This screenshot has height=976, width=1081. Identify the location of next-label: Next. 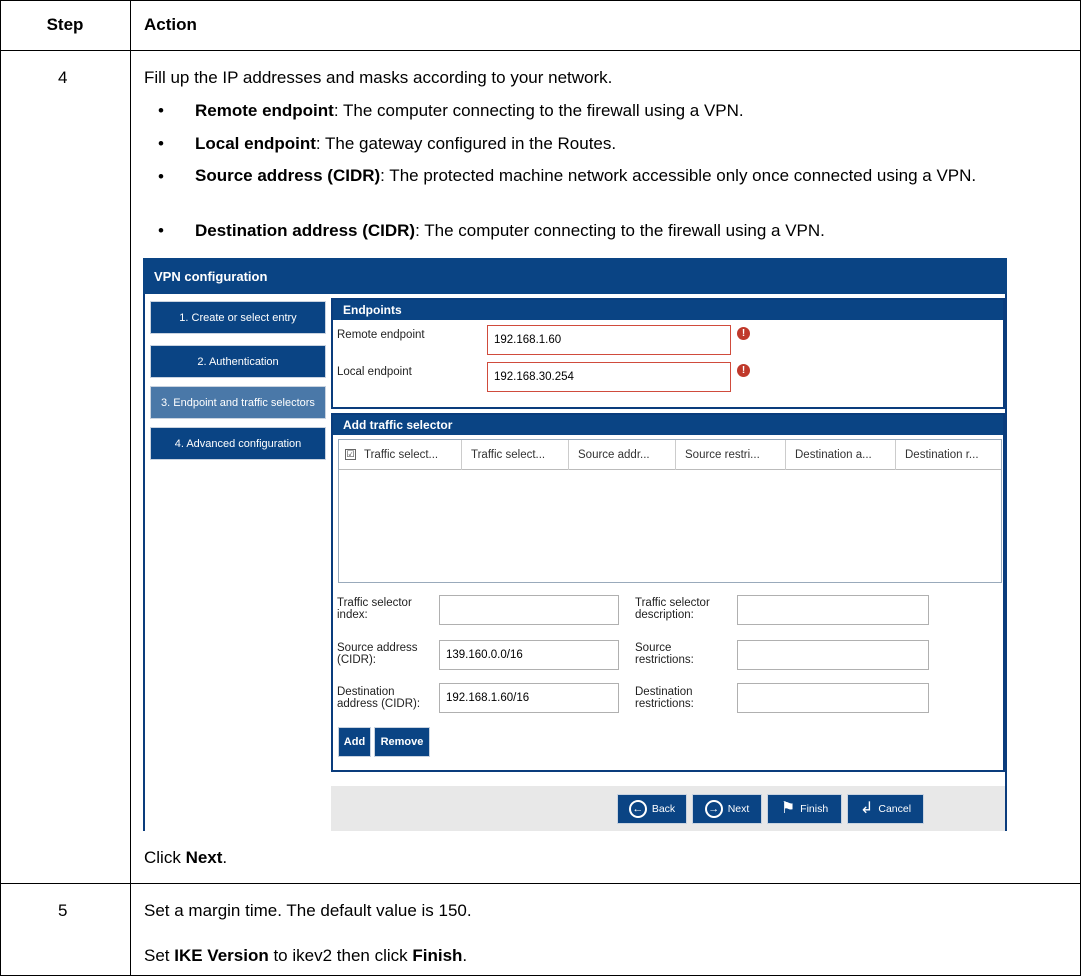
(738, 809).